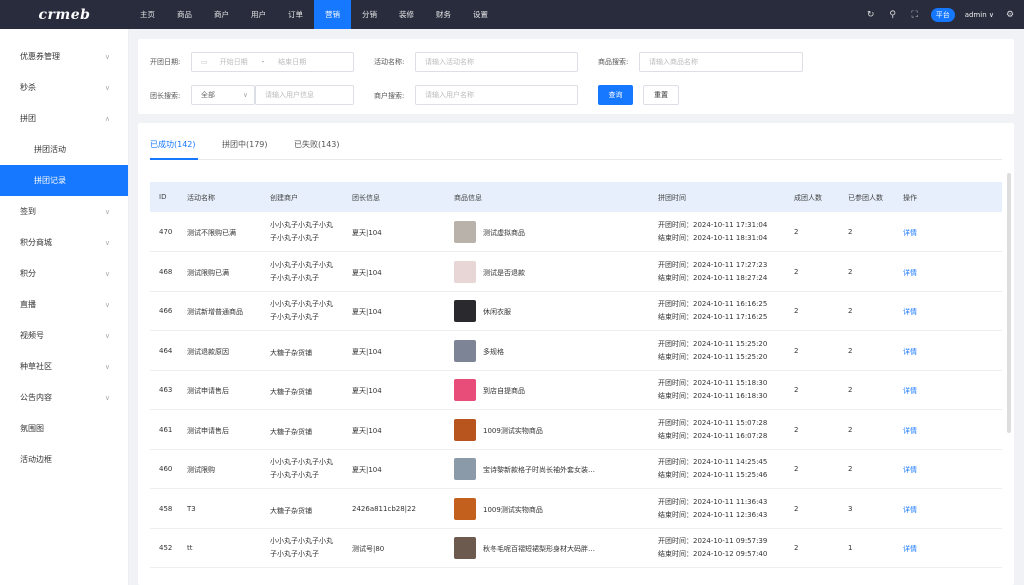  I want to click on sidebar-item-label: 活动边框, so click(36, 459).